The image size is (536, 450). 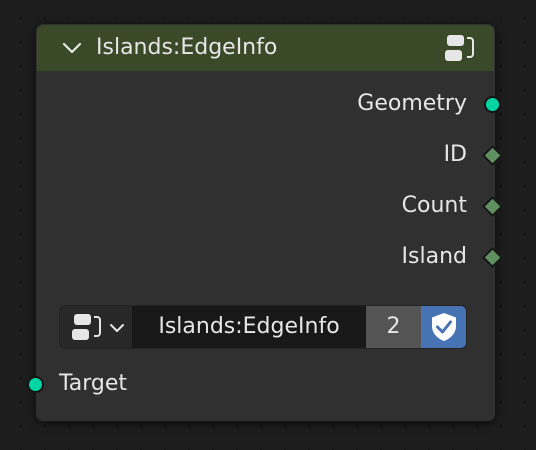 I want to click on user-count-button: 2, so click(x=393, y=327).